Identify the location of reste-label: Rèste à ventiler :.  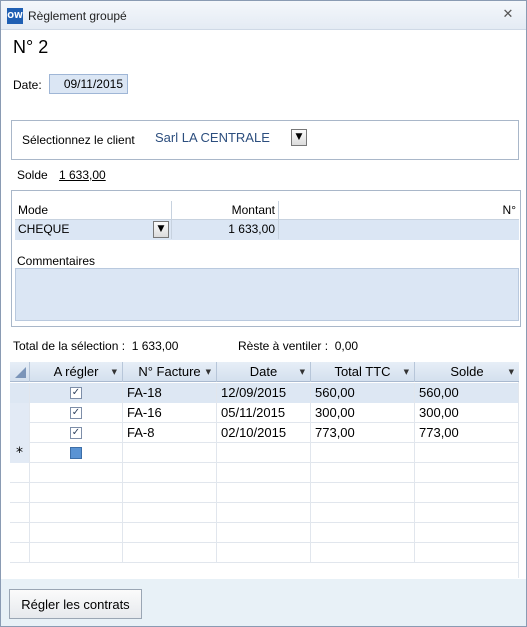
(283, 346).